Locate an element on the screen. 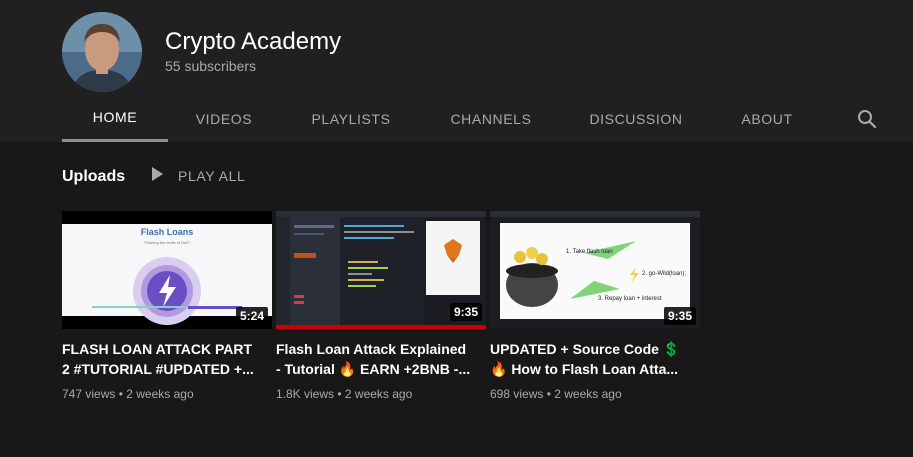  video-title-line: FLASH LOAN ATTACK PART is located at coordinates (157, 349).